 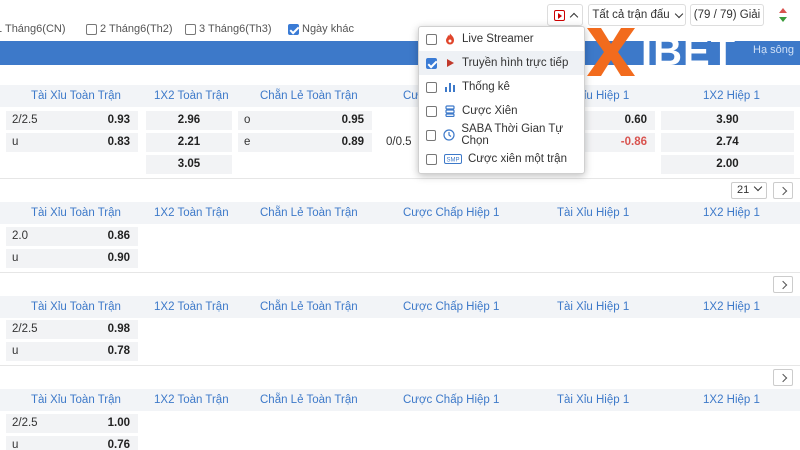 What do you see at coordinates (72, 258) in the screenshot?
I see `odds-cell: u 0.90` at bounding box center [72, 258].